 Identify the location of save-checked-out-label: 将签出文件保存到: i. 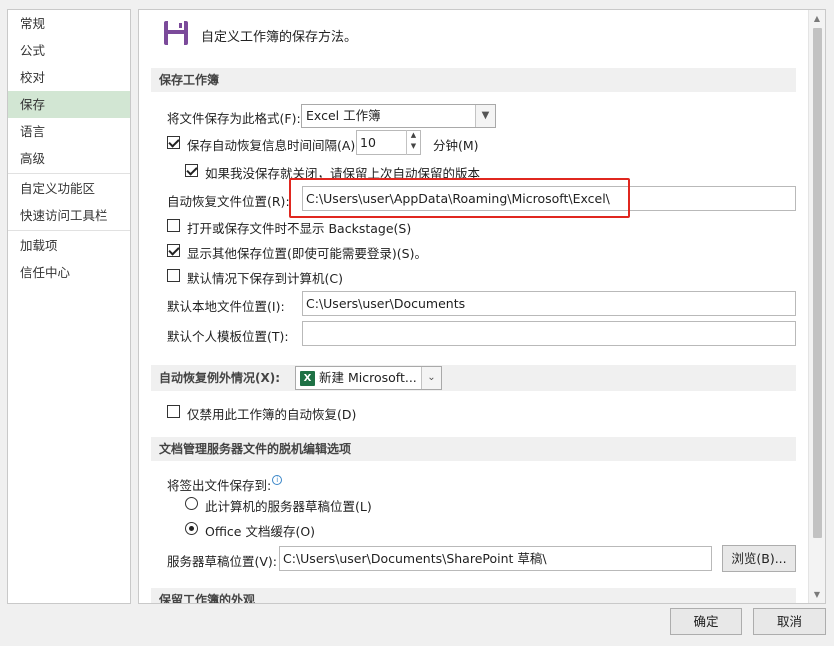
(225, 484).